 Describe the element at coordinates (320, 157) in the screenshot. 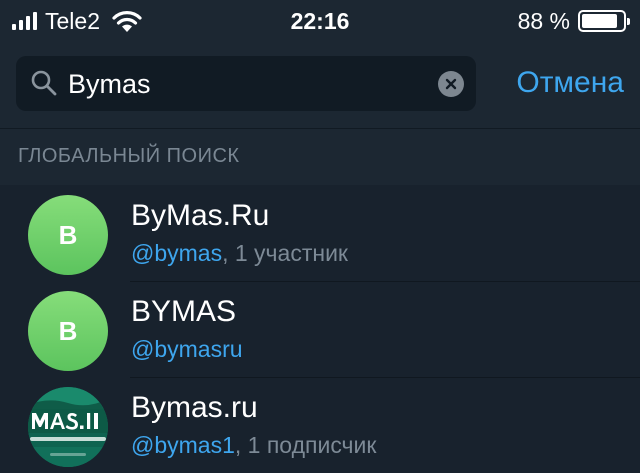

I see `section-header-global-search: ГЛОБАЛЬНЫЙ ПОИСК` at that location.